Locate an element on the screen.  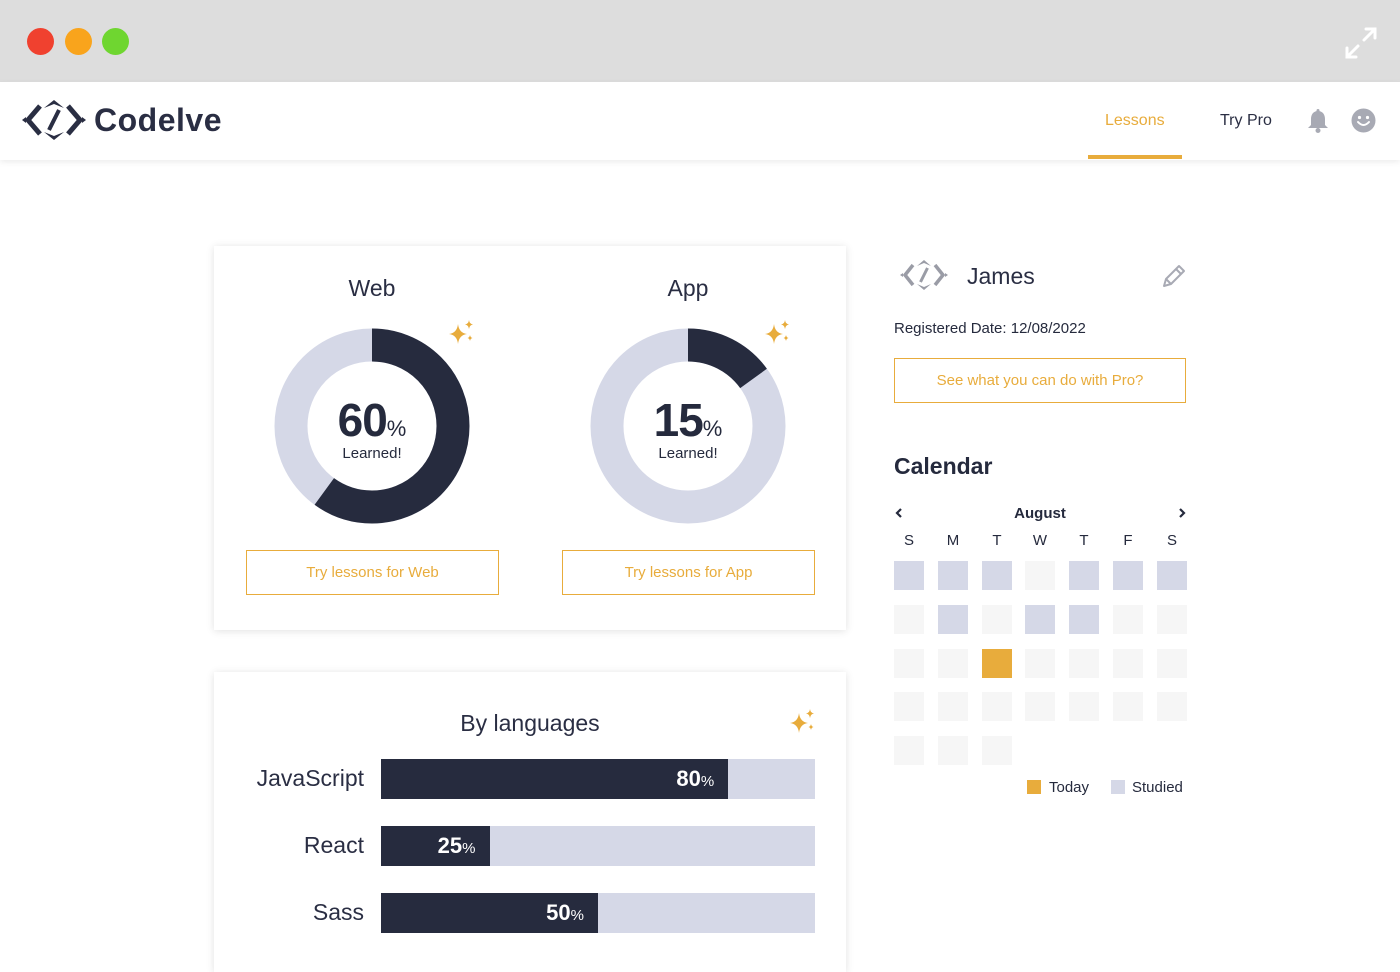
language-row-sass: Sass 50% is located at coordinates (530, 913).